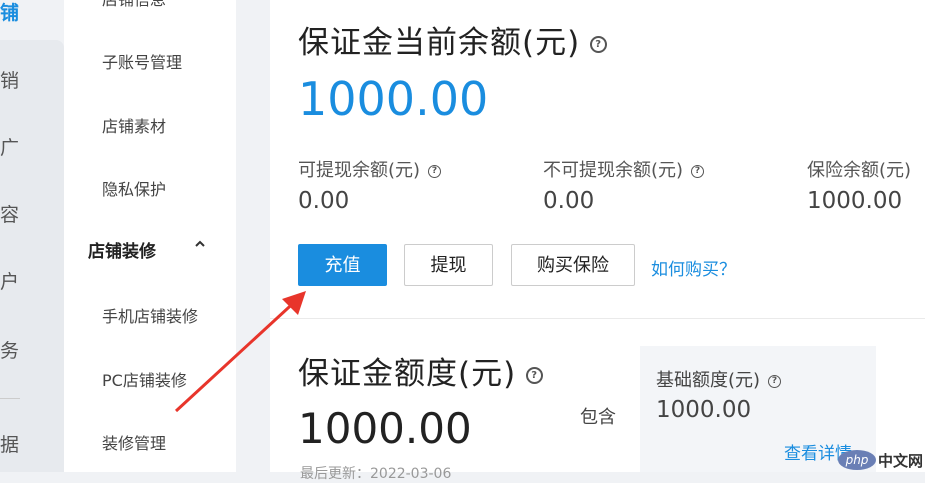  I want to click on deposit-balance-amount: 1000.00, so click(393, 99).